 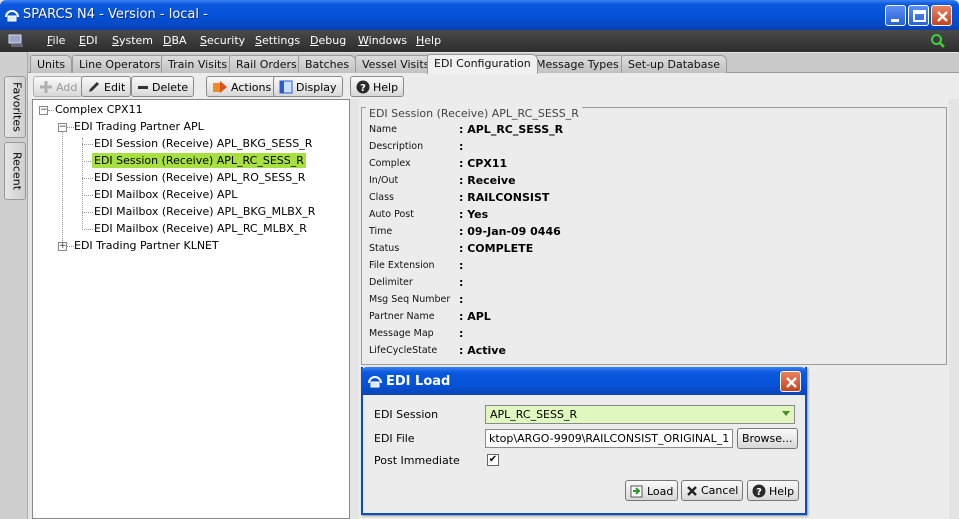 What do you see at coordinates (242, 86) in the screenshot?
I see `actions-button: Actions` at bounding box center [242, 86].